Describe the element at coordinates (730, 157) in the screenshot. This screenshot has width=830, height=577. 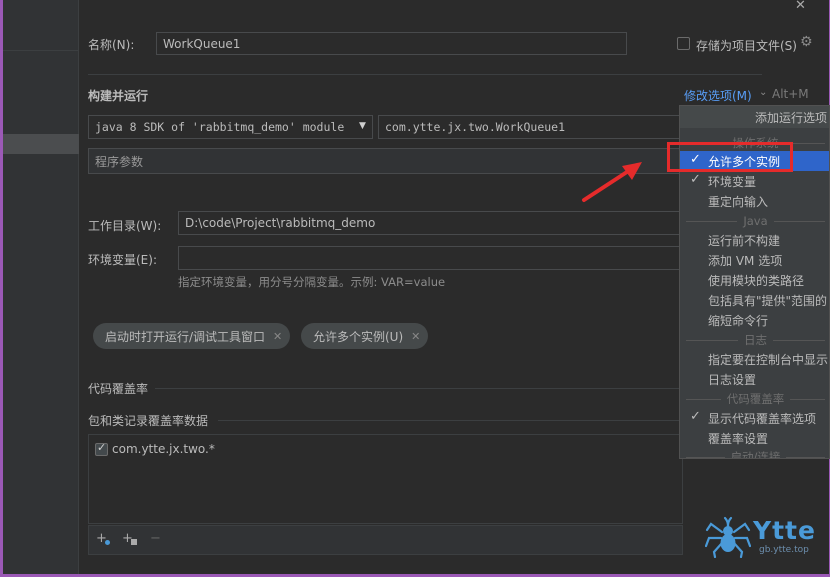
I see `annotation-highlight-box` at that location.